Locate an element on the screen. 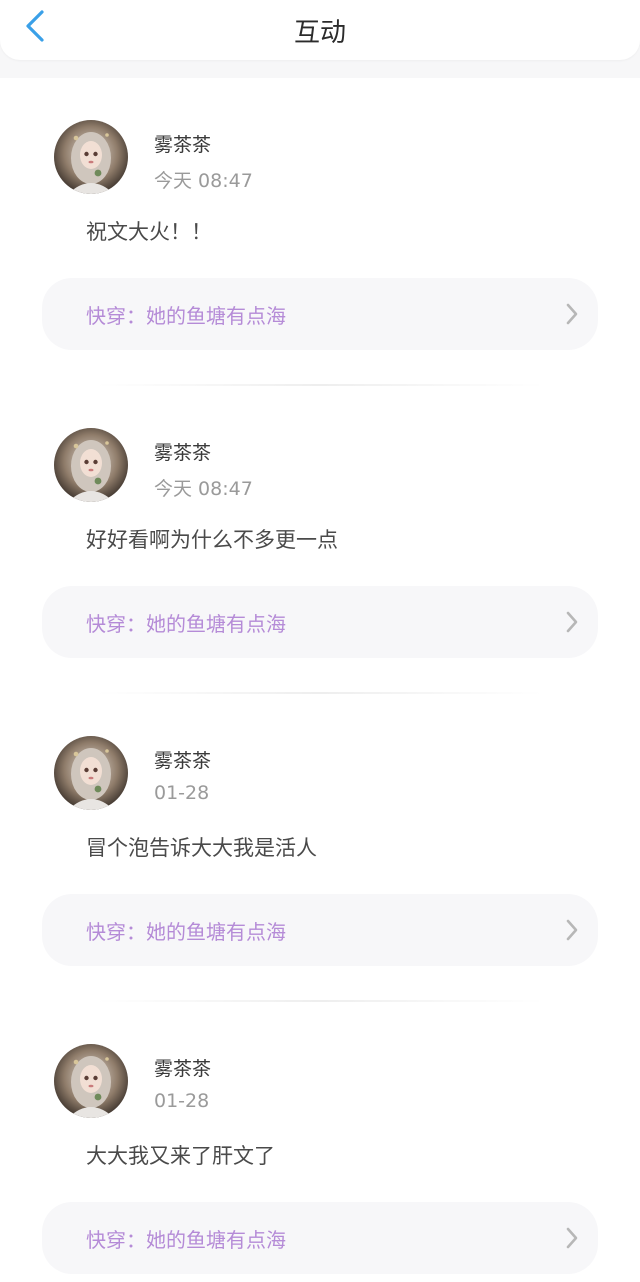 This screenshot has height=1282, width=640. comment-text: 大大我又来了肝文了 is located at coordinates (180, 1156).